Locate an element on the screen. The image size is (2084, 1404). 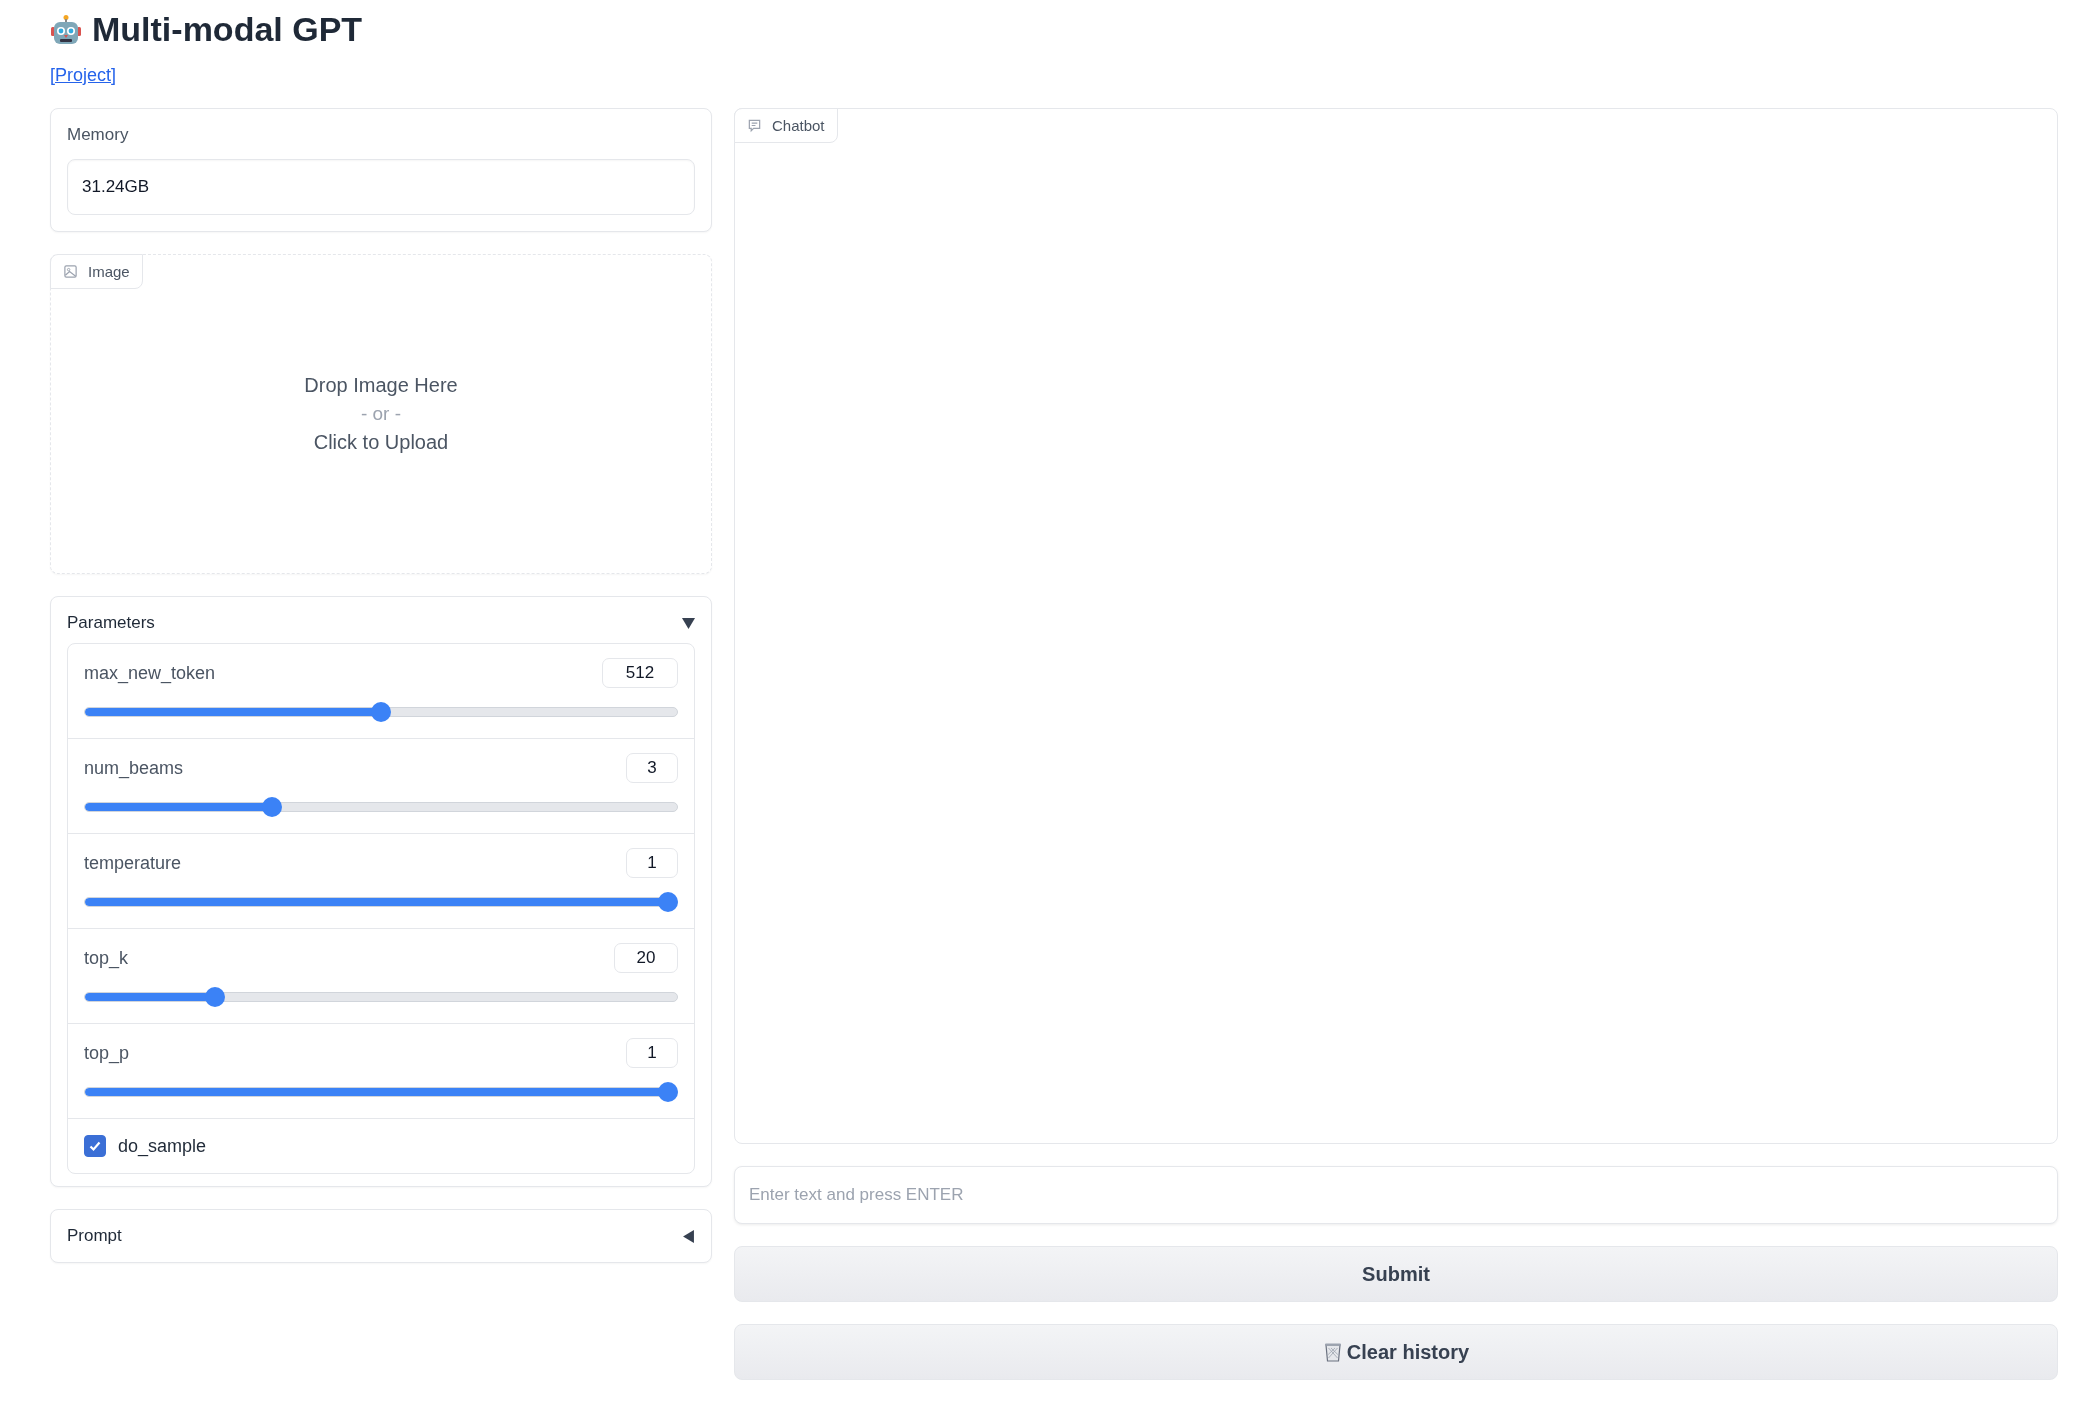
memory-field: 31.24GB is located at coordinates (381, 187).